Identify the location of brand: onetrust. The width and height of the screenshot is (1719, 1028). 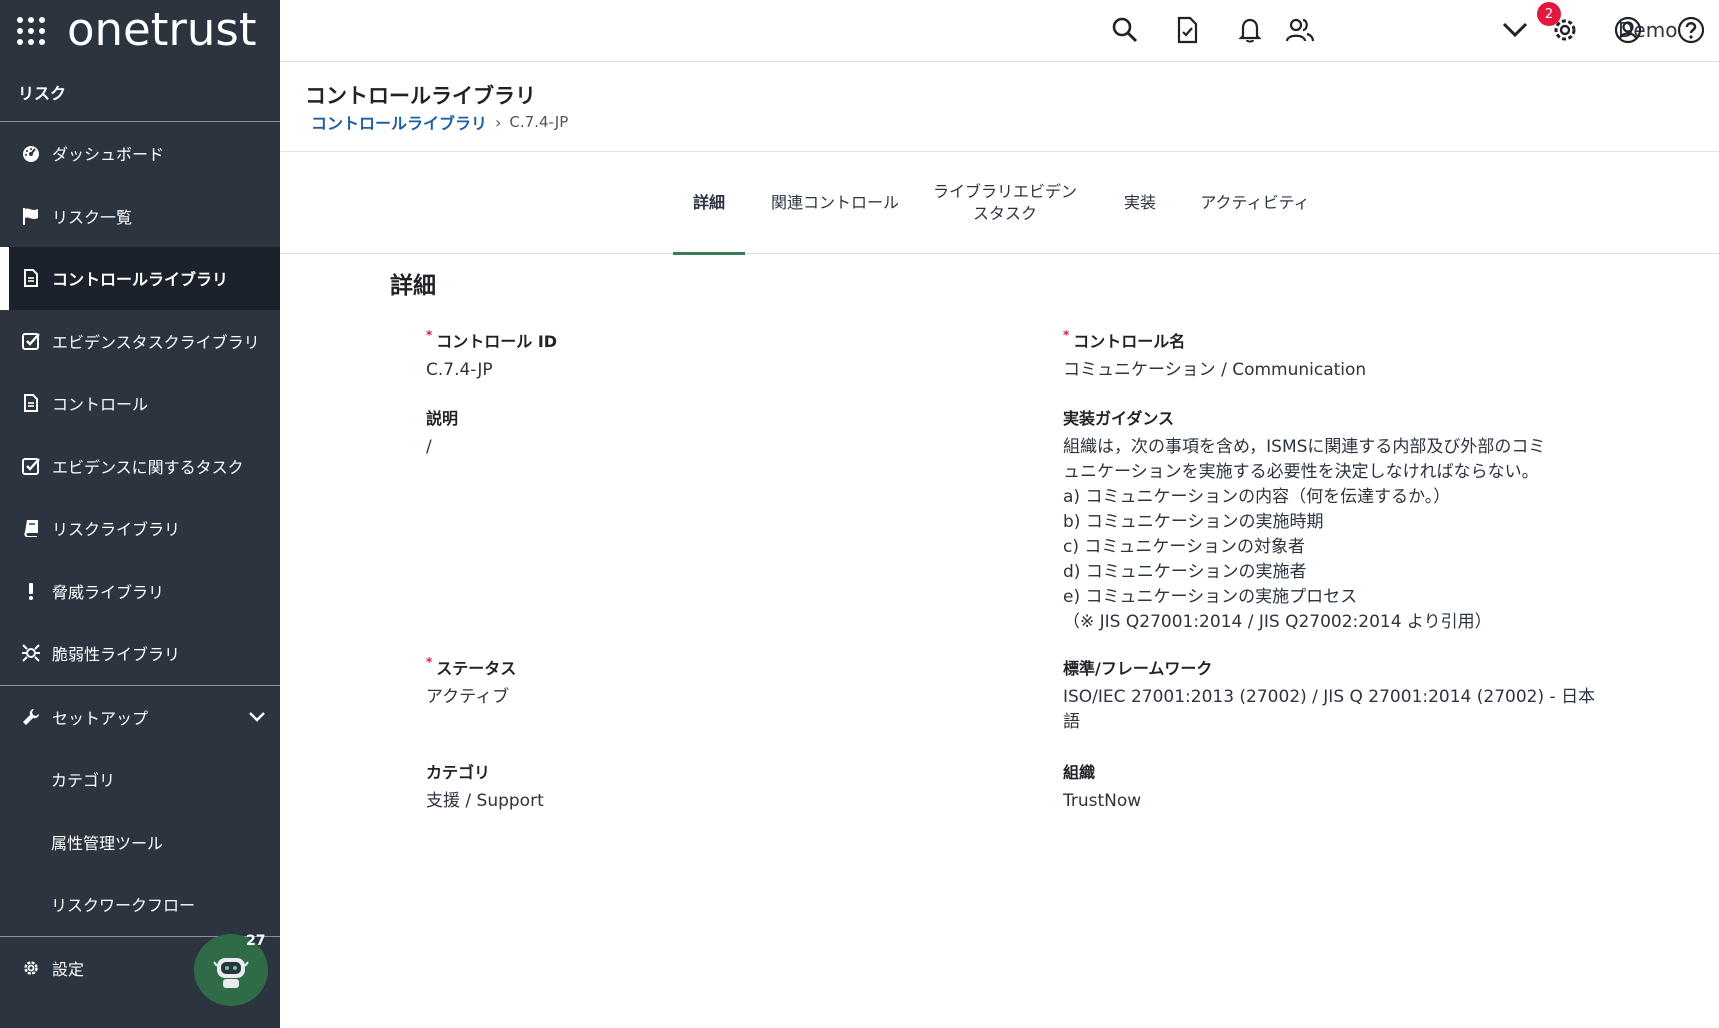
(140, 31).